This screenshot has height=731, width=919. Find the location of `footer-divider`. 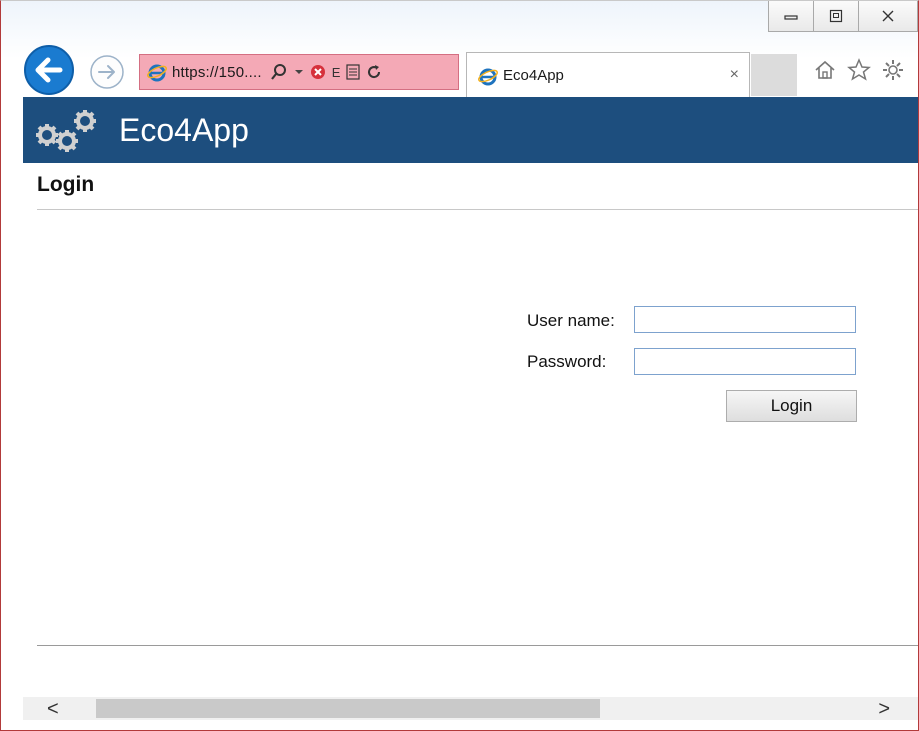

footer-divider is located at coordinates (477, 645).